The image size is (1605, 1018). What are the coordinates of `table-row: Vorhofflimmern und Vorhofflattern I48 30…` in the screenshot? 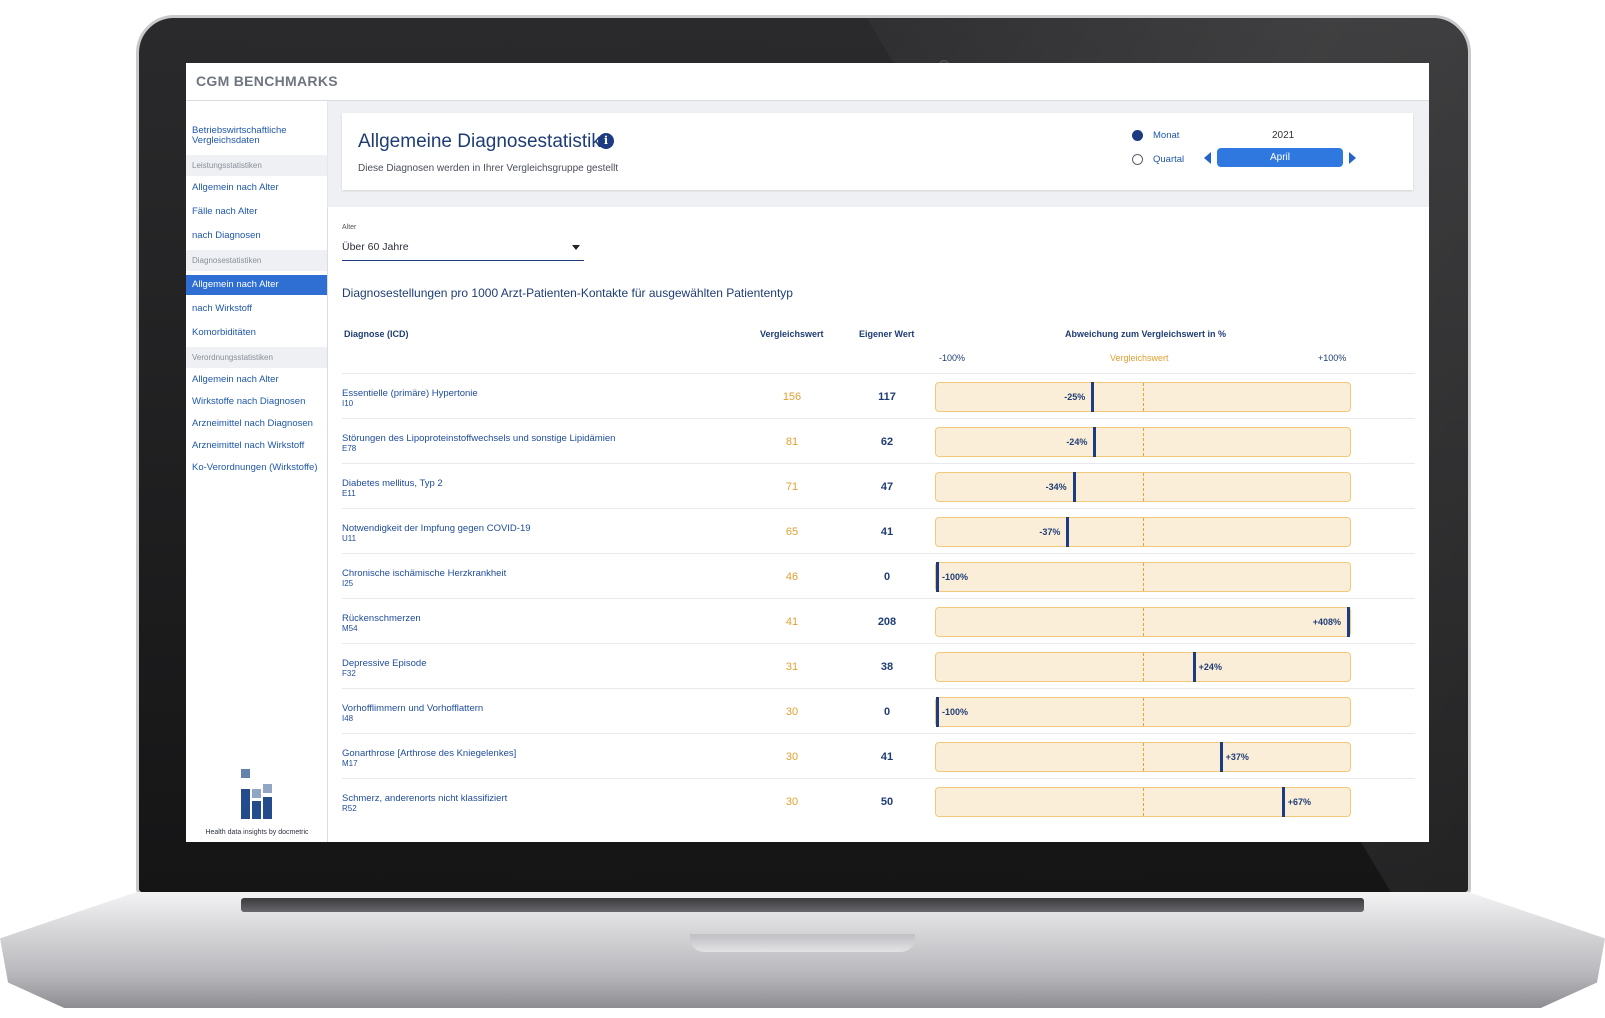 It's located at (878, 710).